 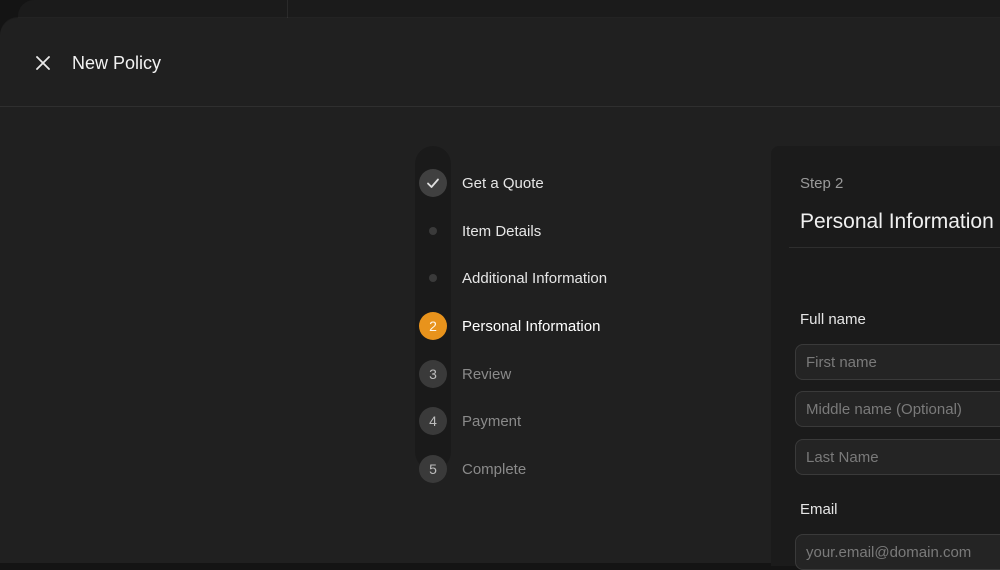 What do you see at coordinates (535, 421) in the screenshot?
I see `step-payment: 4 Payment` at bounding box center [535, 421].